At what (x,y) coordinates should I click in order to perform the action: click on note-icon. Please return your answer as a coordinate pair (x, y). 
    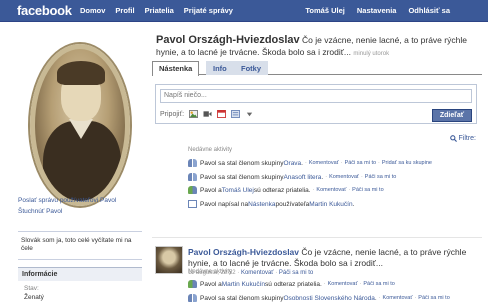
    Looking at the image, I should click on (192, 204).